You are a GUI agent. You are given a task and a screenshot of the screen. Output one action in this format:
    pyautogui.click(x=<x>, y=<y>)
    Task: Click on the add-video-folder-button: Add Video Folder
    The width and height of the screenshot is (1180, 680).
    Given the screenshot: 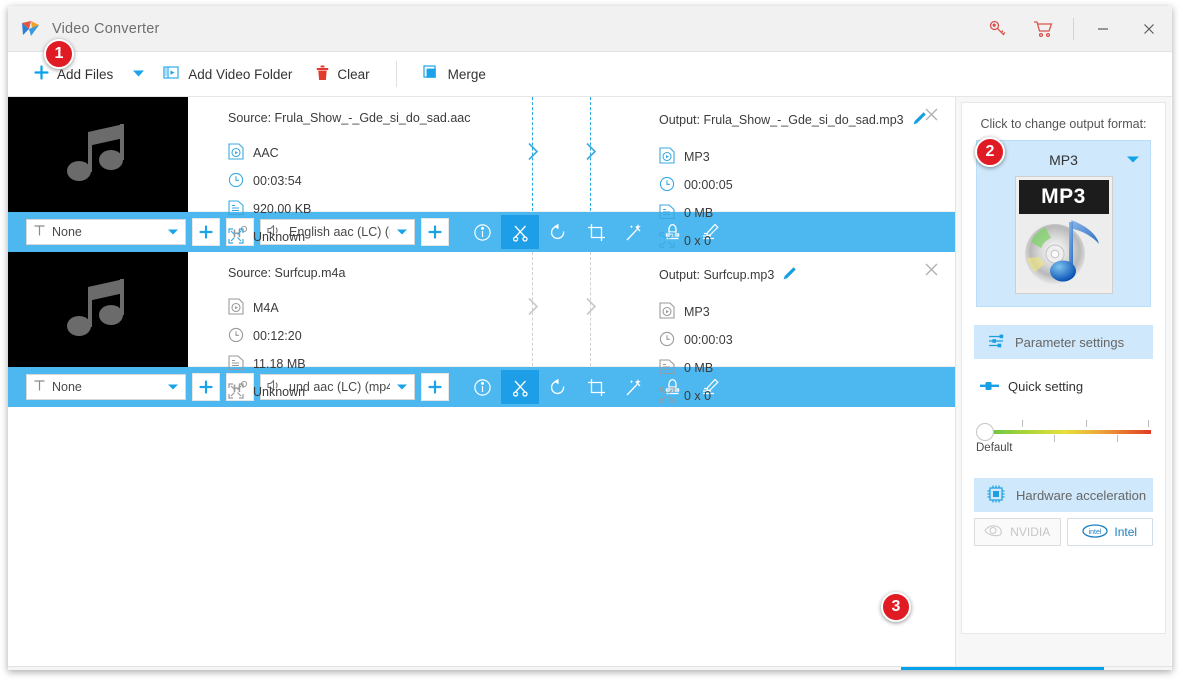 What is the action you would take?
    pyautogui.click(x=227, y=74)
    